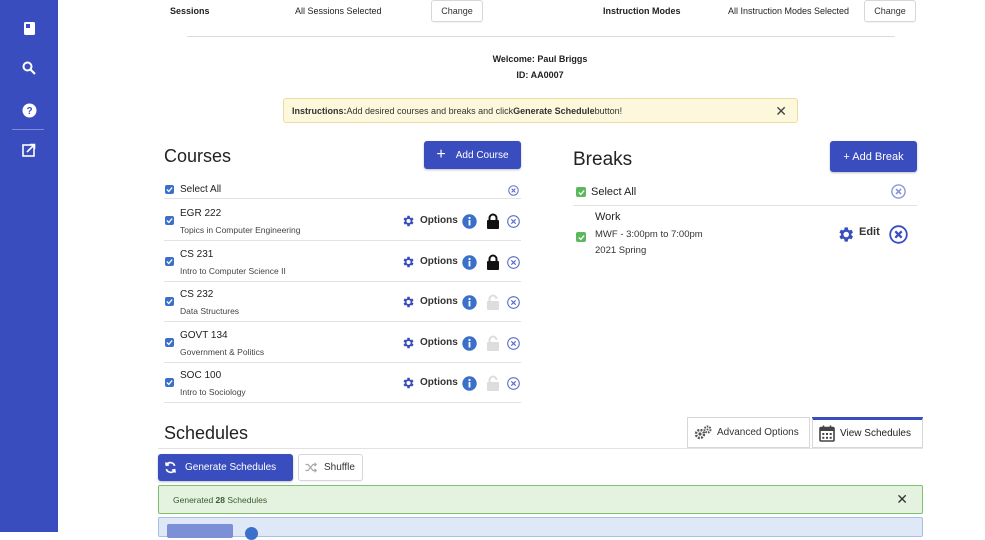 This screenshot has width=985, height=540. I want to click on instruction-modes-label: Instruction Modes, so click(642, 11).